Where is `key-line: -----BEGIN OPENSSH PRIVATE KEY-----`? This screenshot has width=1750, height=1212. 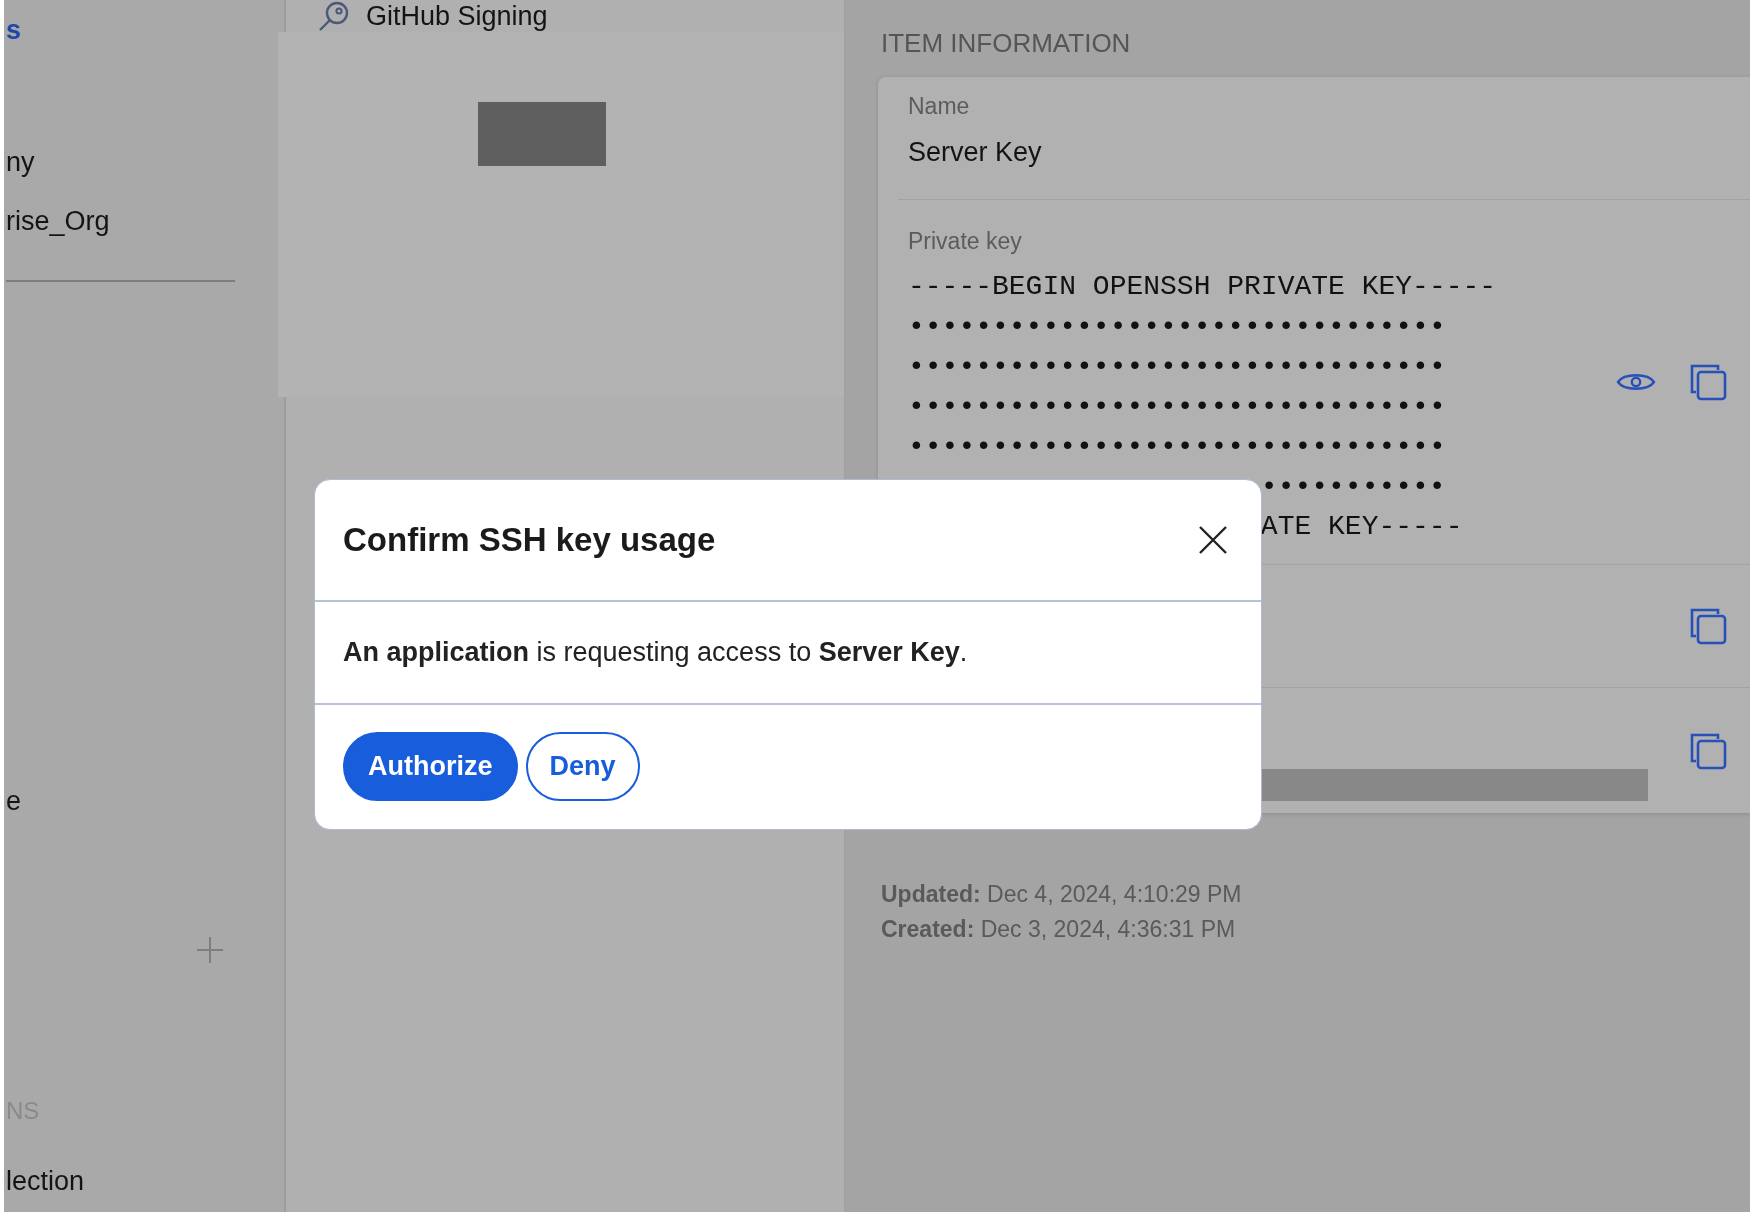
key-line: -----BEGIN OPENSSH PRIVATE KEY----- is located at coordinates (1202, 286).